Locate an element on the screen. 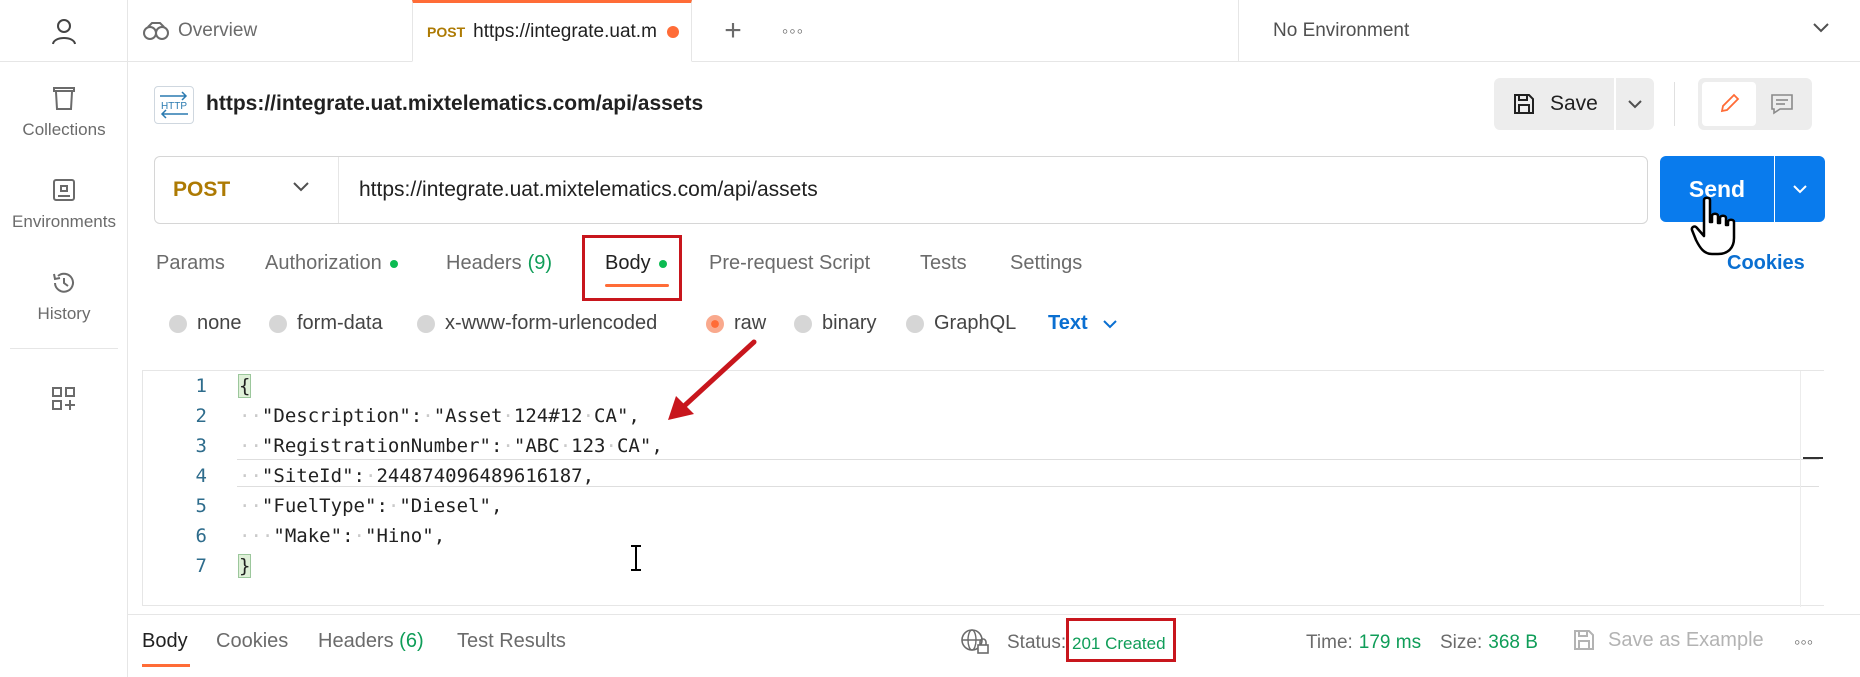  hand-cursor-icon is located at coordinates (1713, 226).